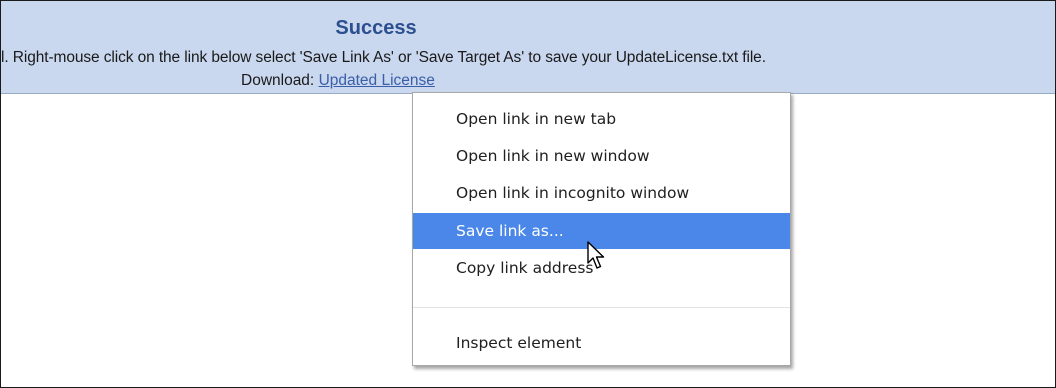  Describe the element at coordinates (601, 307) in the screenshot. I see `menu-separator` at that location.